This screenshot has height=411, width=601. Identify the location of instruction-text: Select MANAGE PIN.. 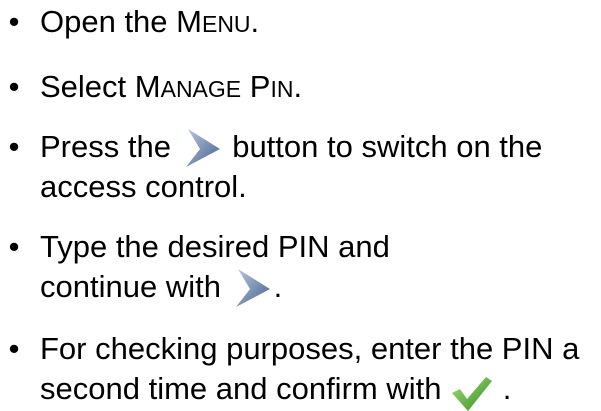
(171, 88).